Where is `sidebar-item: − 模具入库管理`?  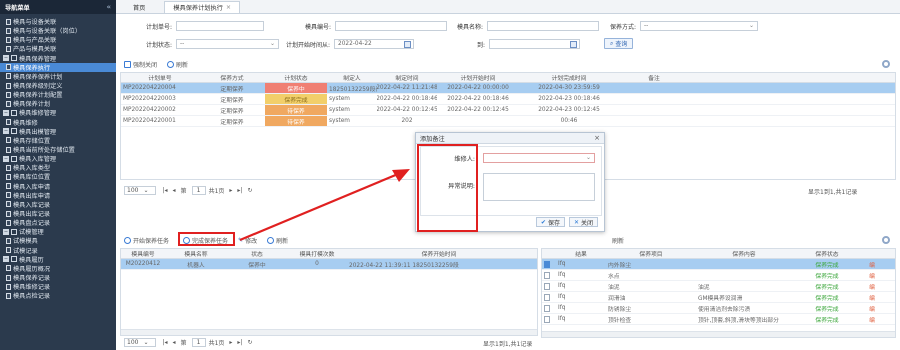 sidebar-item: − 模具入库管理 is located at coordinates (58, 158).